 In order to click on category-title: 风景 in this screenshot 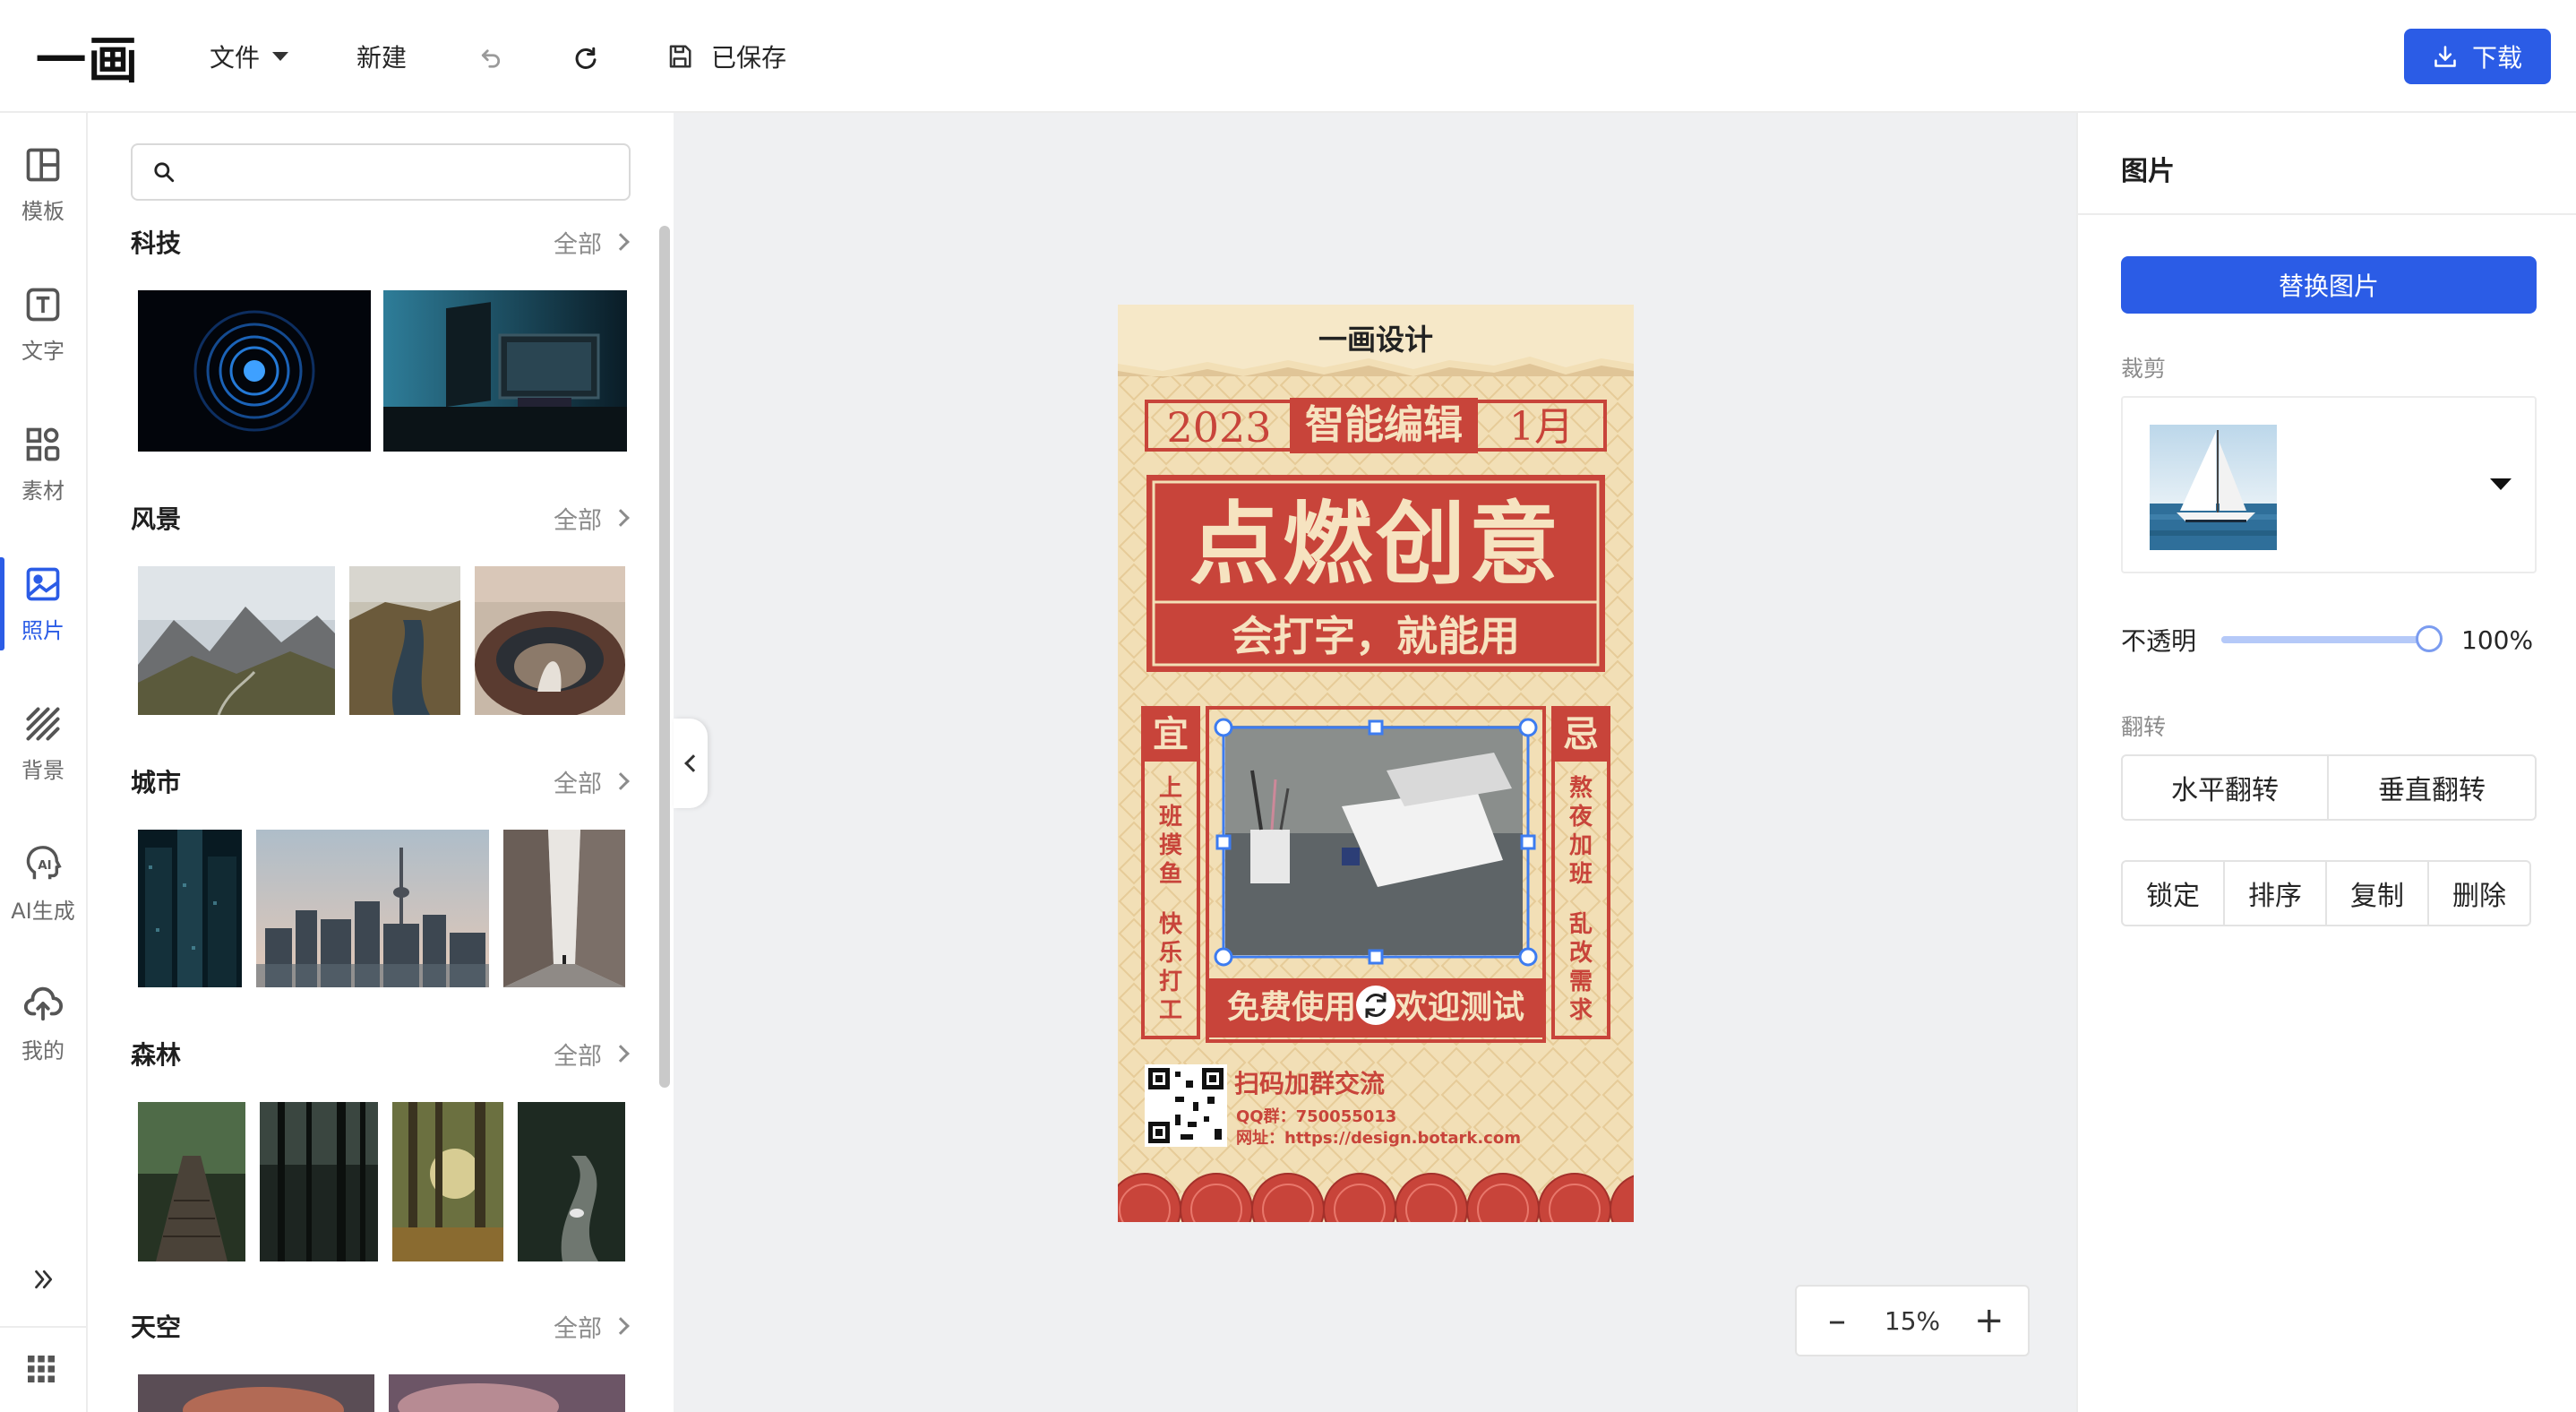, I will do `click(156, 519)`.